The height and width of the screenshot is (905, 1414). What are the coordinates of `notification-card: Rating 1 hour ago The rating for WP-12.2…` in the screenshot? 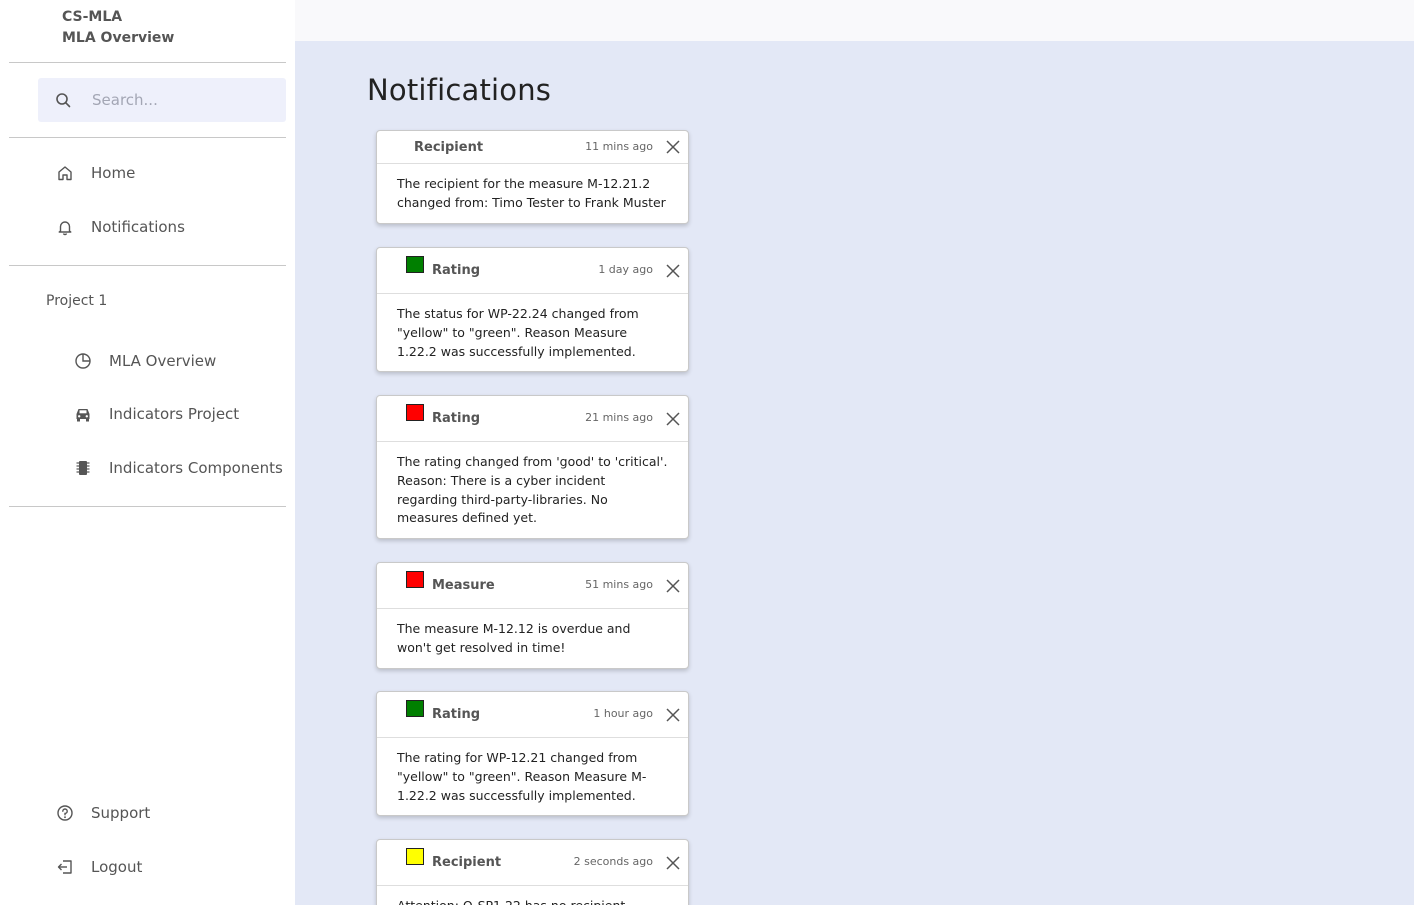 It's located at (532, 754).